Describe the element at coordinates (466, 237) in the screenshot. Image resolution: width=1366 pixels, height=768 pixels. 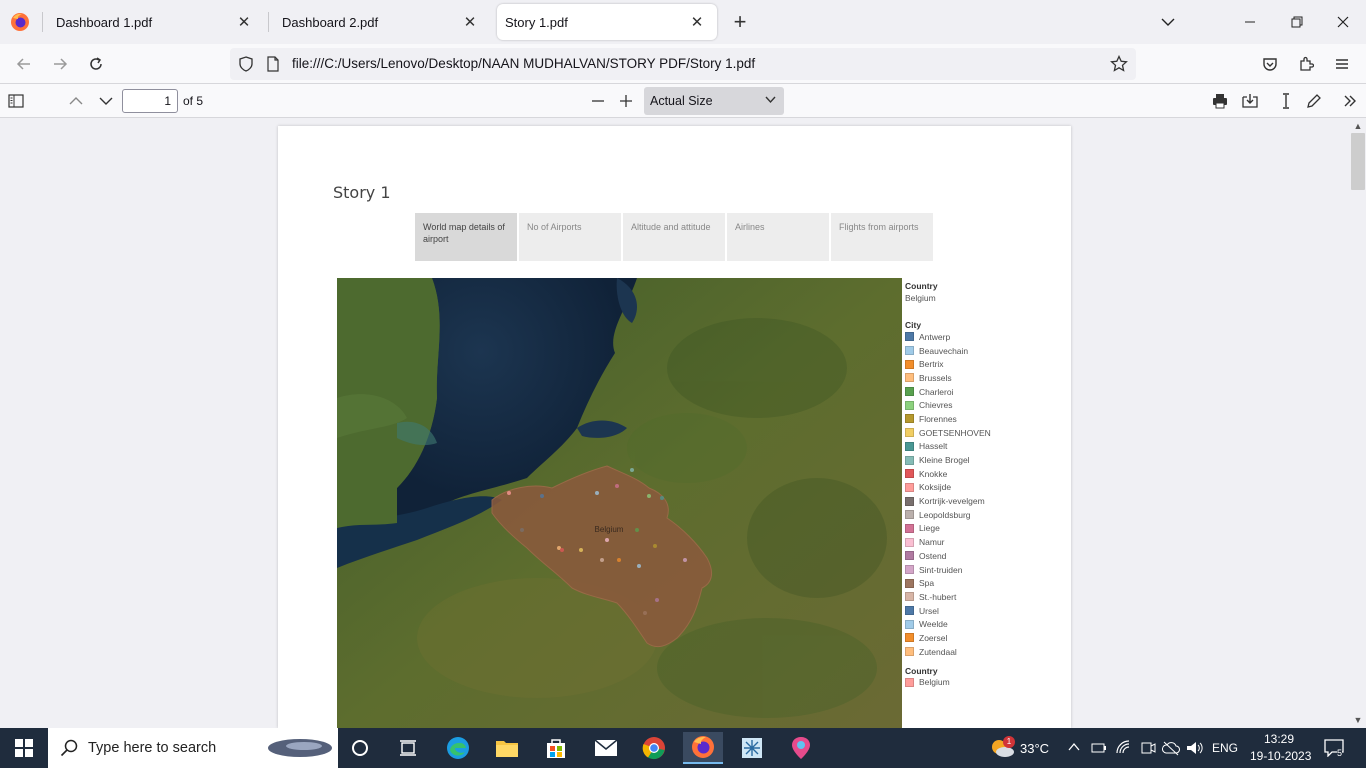
I see `story-tab-world-map: World map details of airport` at that location.